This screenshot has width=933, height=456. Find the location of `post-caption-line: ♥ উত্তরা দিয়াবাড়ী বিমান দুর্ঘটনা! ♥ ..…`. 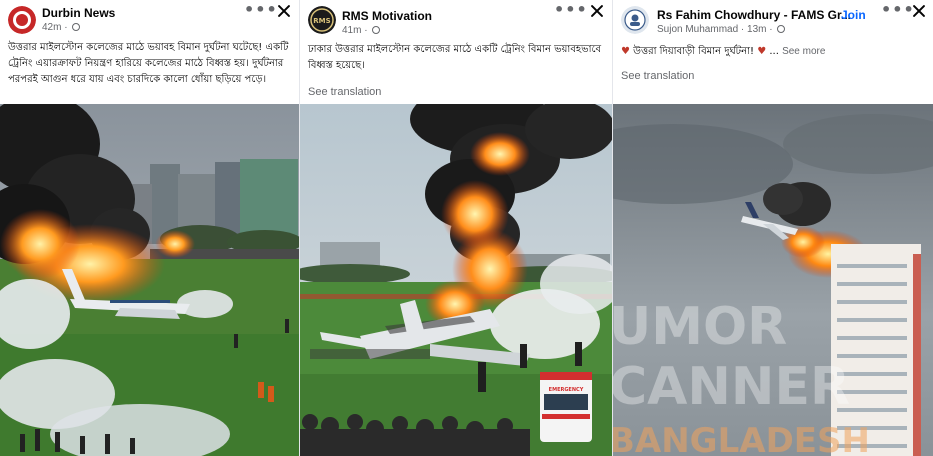

post-caption-line: ♥ উত্তরা দিয়াবাড়ী বিমান দুর্ঘটনা! ♥ ..… is located at coordinates (723, 51).